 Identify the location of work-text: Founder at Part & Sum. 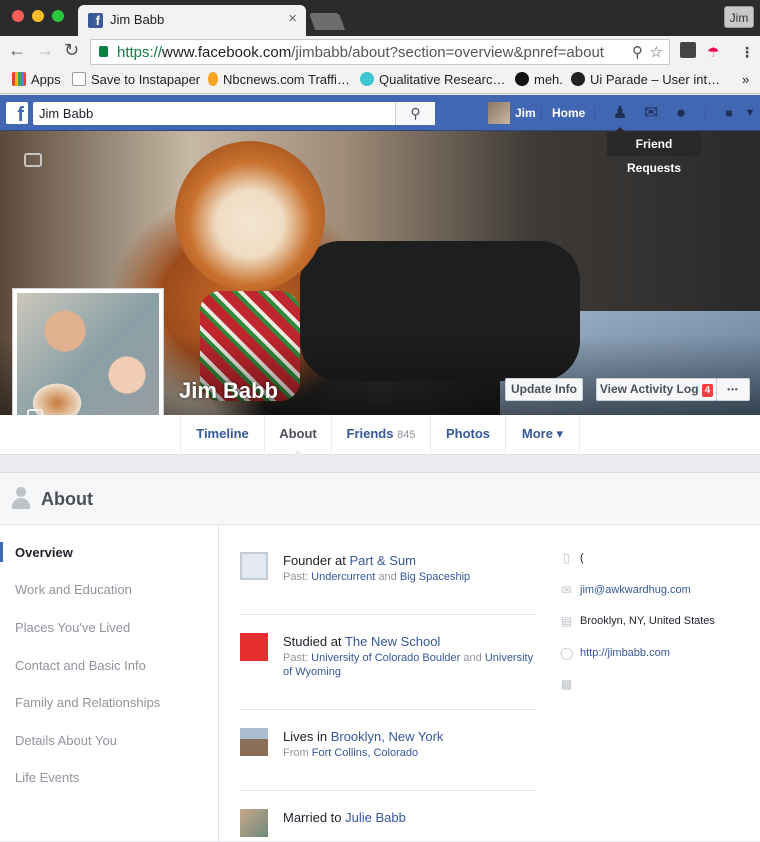
(349, 560).